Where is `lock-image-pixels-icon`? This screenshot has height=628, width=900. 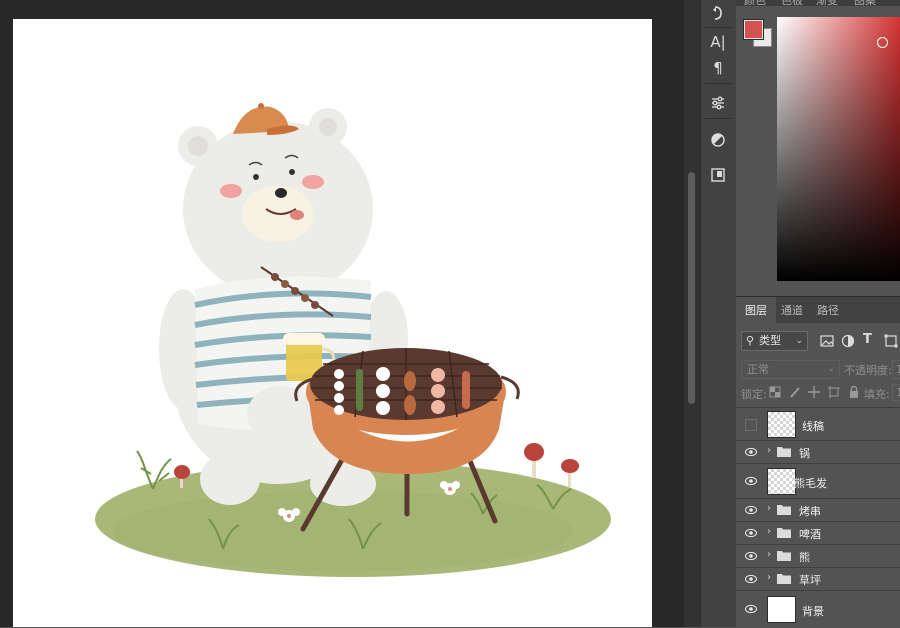
lock-image-pixels-icon is located at coordinates (795, 392).